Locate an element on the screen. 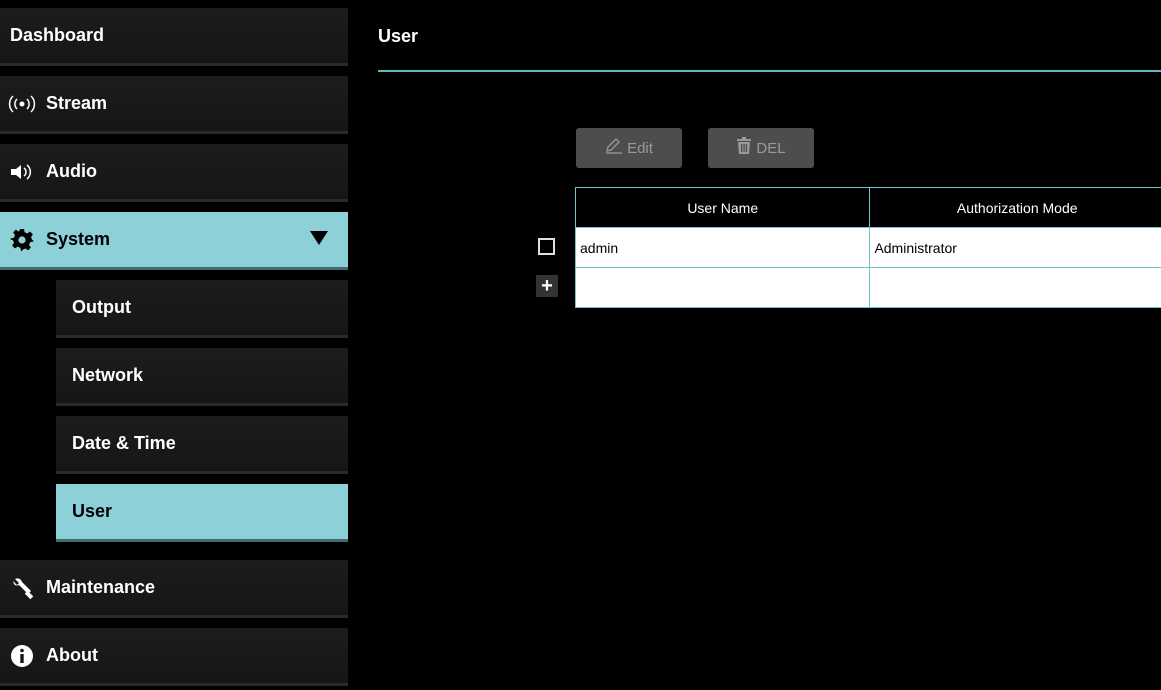 The image size is (1161, 690). nav-maintenance-label: Maintenance is located at coordinates (101, 587).